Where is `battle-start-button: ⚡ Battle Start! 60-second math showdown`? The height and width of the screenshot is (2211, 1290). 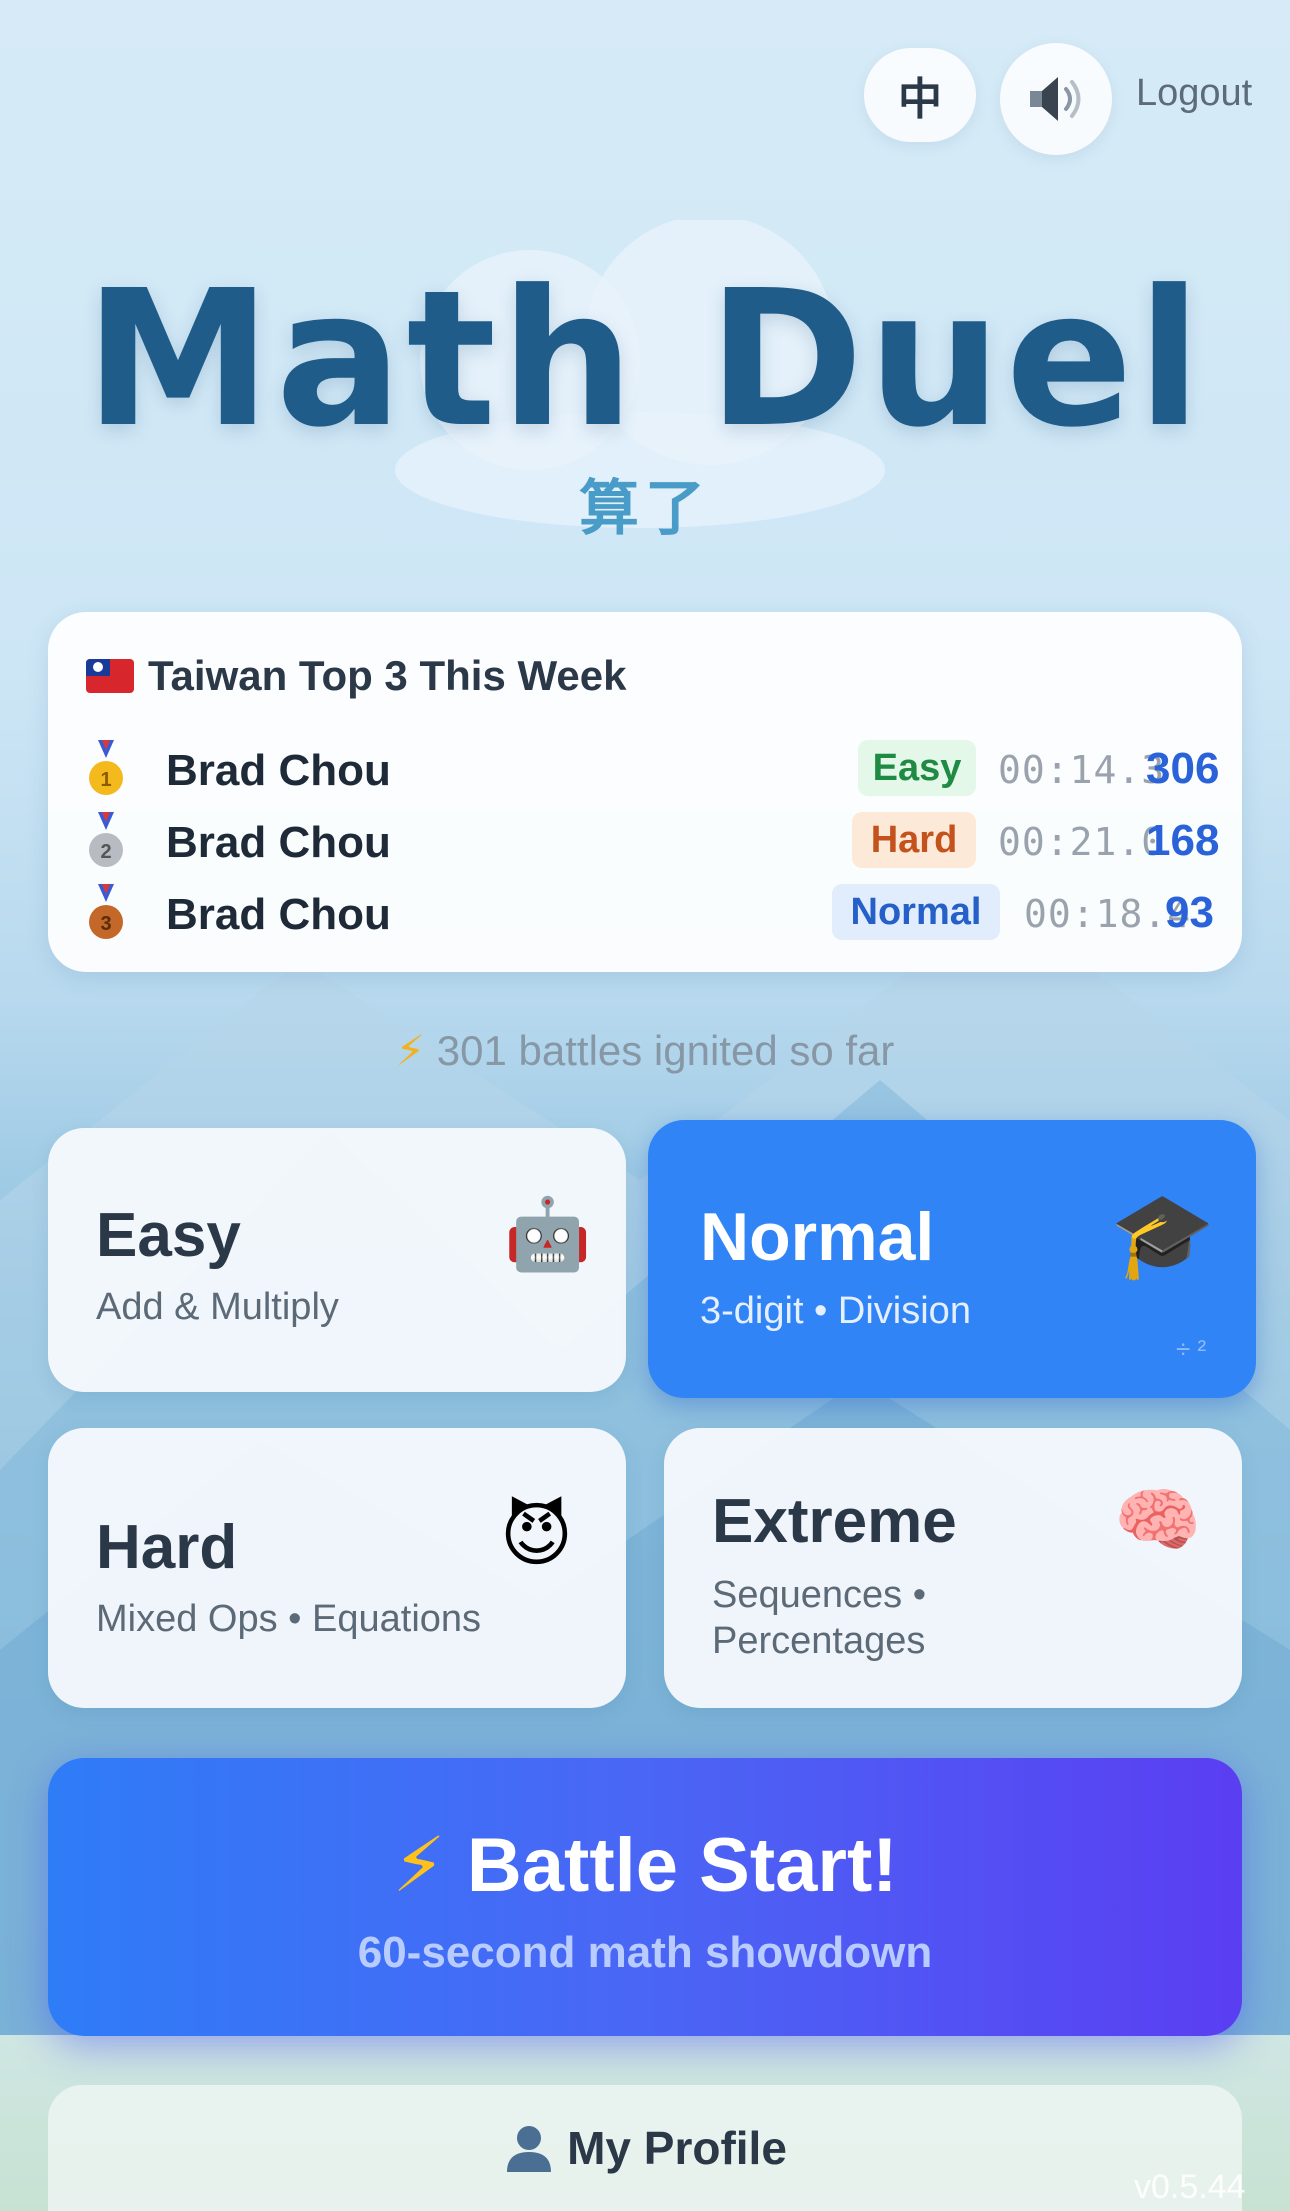
battle-start-button: ⚡ Battle Start! 60-second math showdown is located at coordinates (645, 1897).